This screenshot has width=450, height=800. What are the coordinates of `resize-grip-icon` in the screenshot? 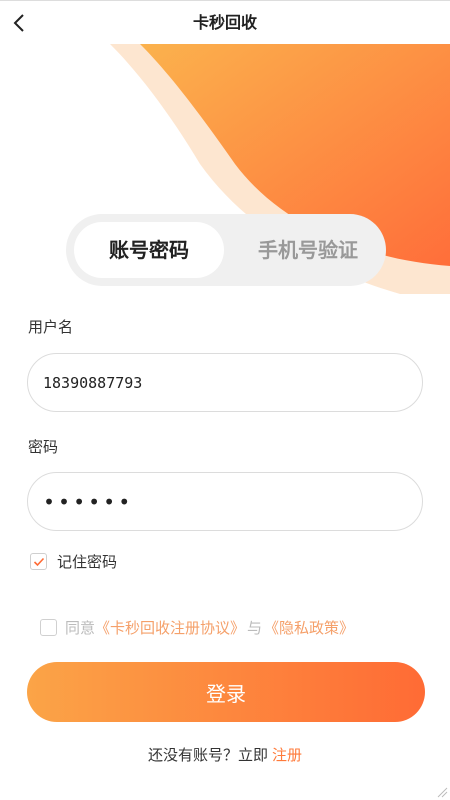 It's located at (442, 792).